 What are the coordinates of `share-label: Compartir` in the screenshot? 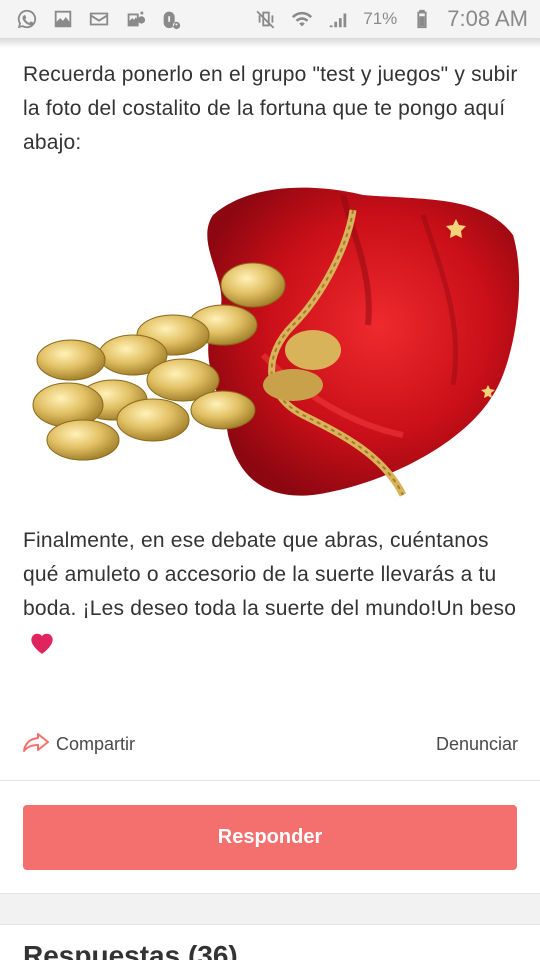 It's located at (96, 743).